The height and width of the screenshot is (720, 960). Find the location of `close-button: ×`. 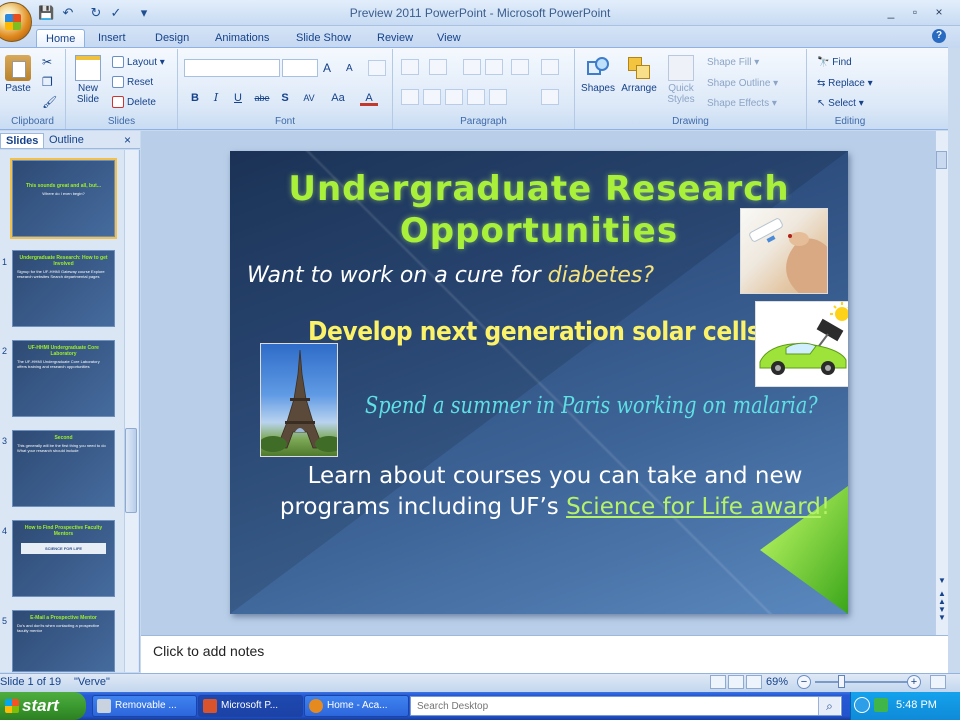

close-button: × is located at coordinates (939, 12).